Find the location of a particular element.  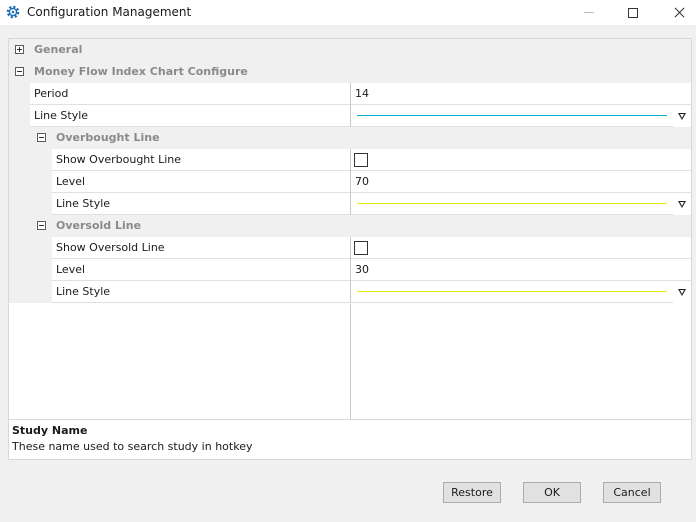

category-money-flow-index: Money Flow Index Chart Configure is located at coordinates (350, 72).